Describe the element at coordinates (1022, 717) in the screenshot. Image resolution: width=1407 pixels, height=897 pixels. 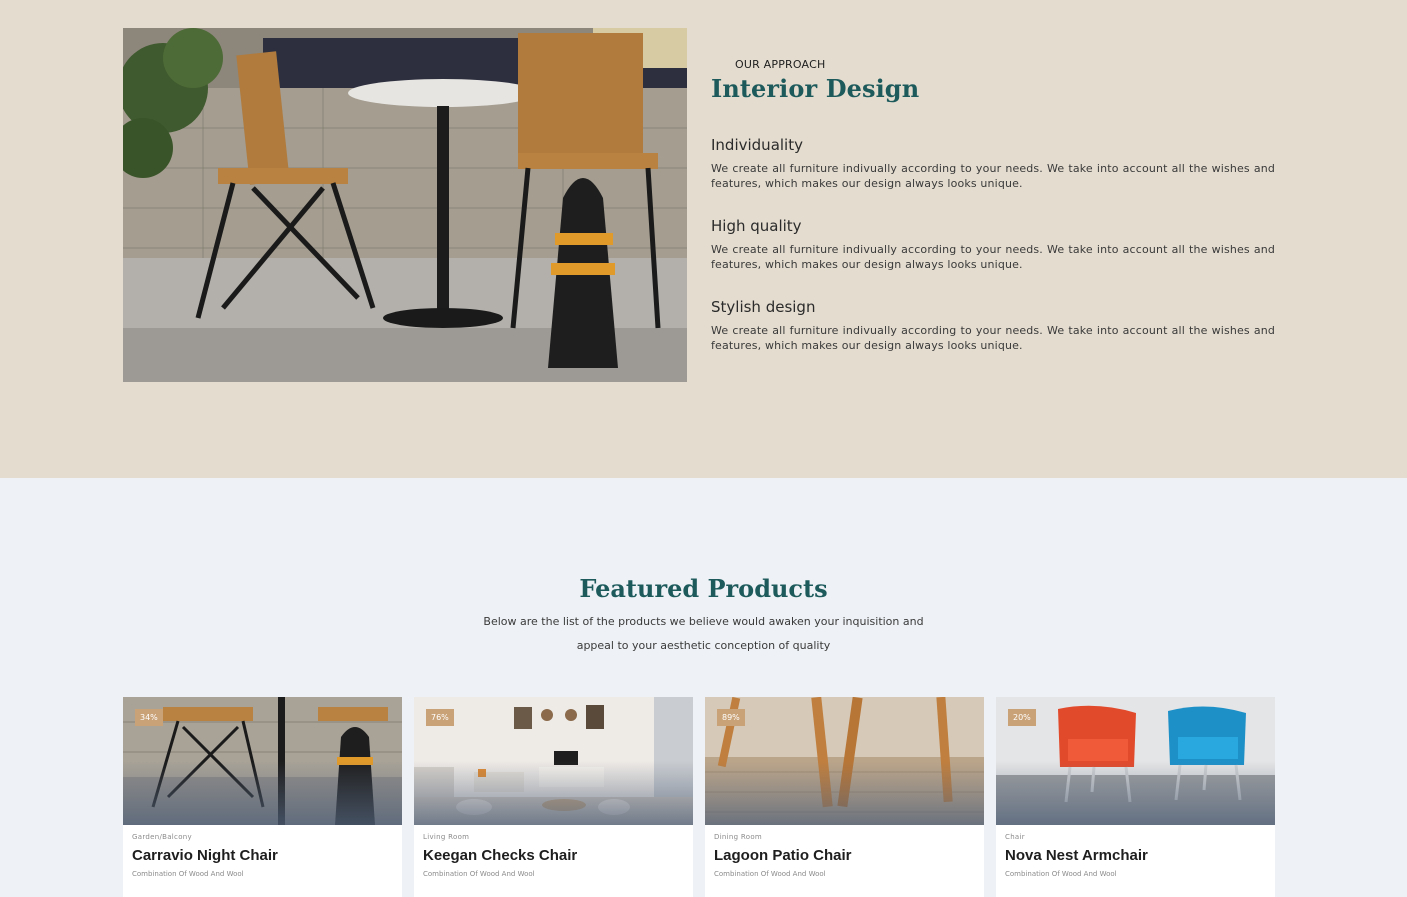
I see `discount-badge: 20%` at that location.